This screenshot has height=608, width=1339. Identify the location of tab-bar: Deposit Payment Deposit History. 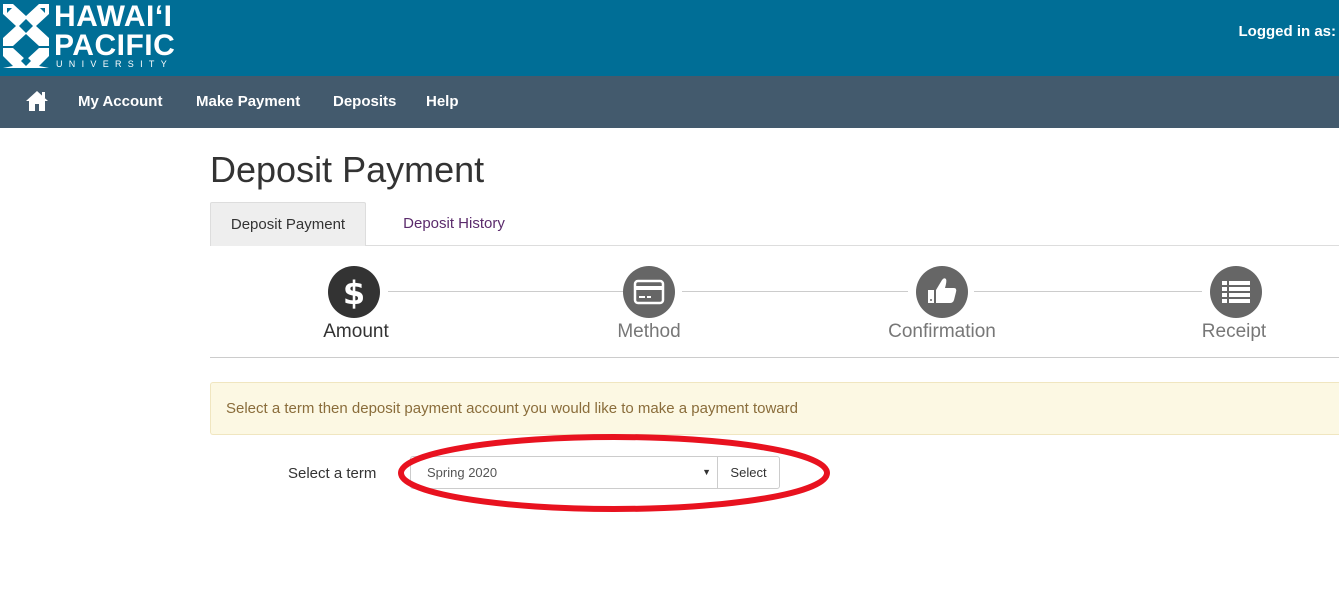
(774, 224).